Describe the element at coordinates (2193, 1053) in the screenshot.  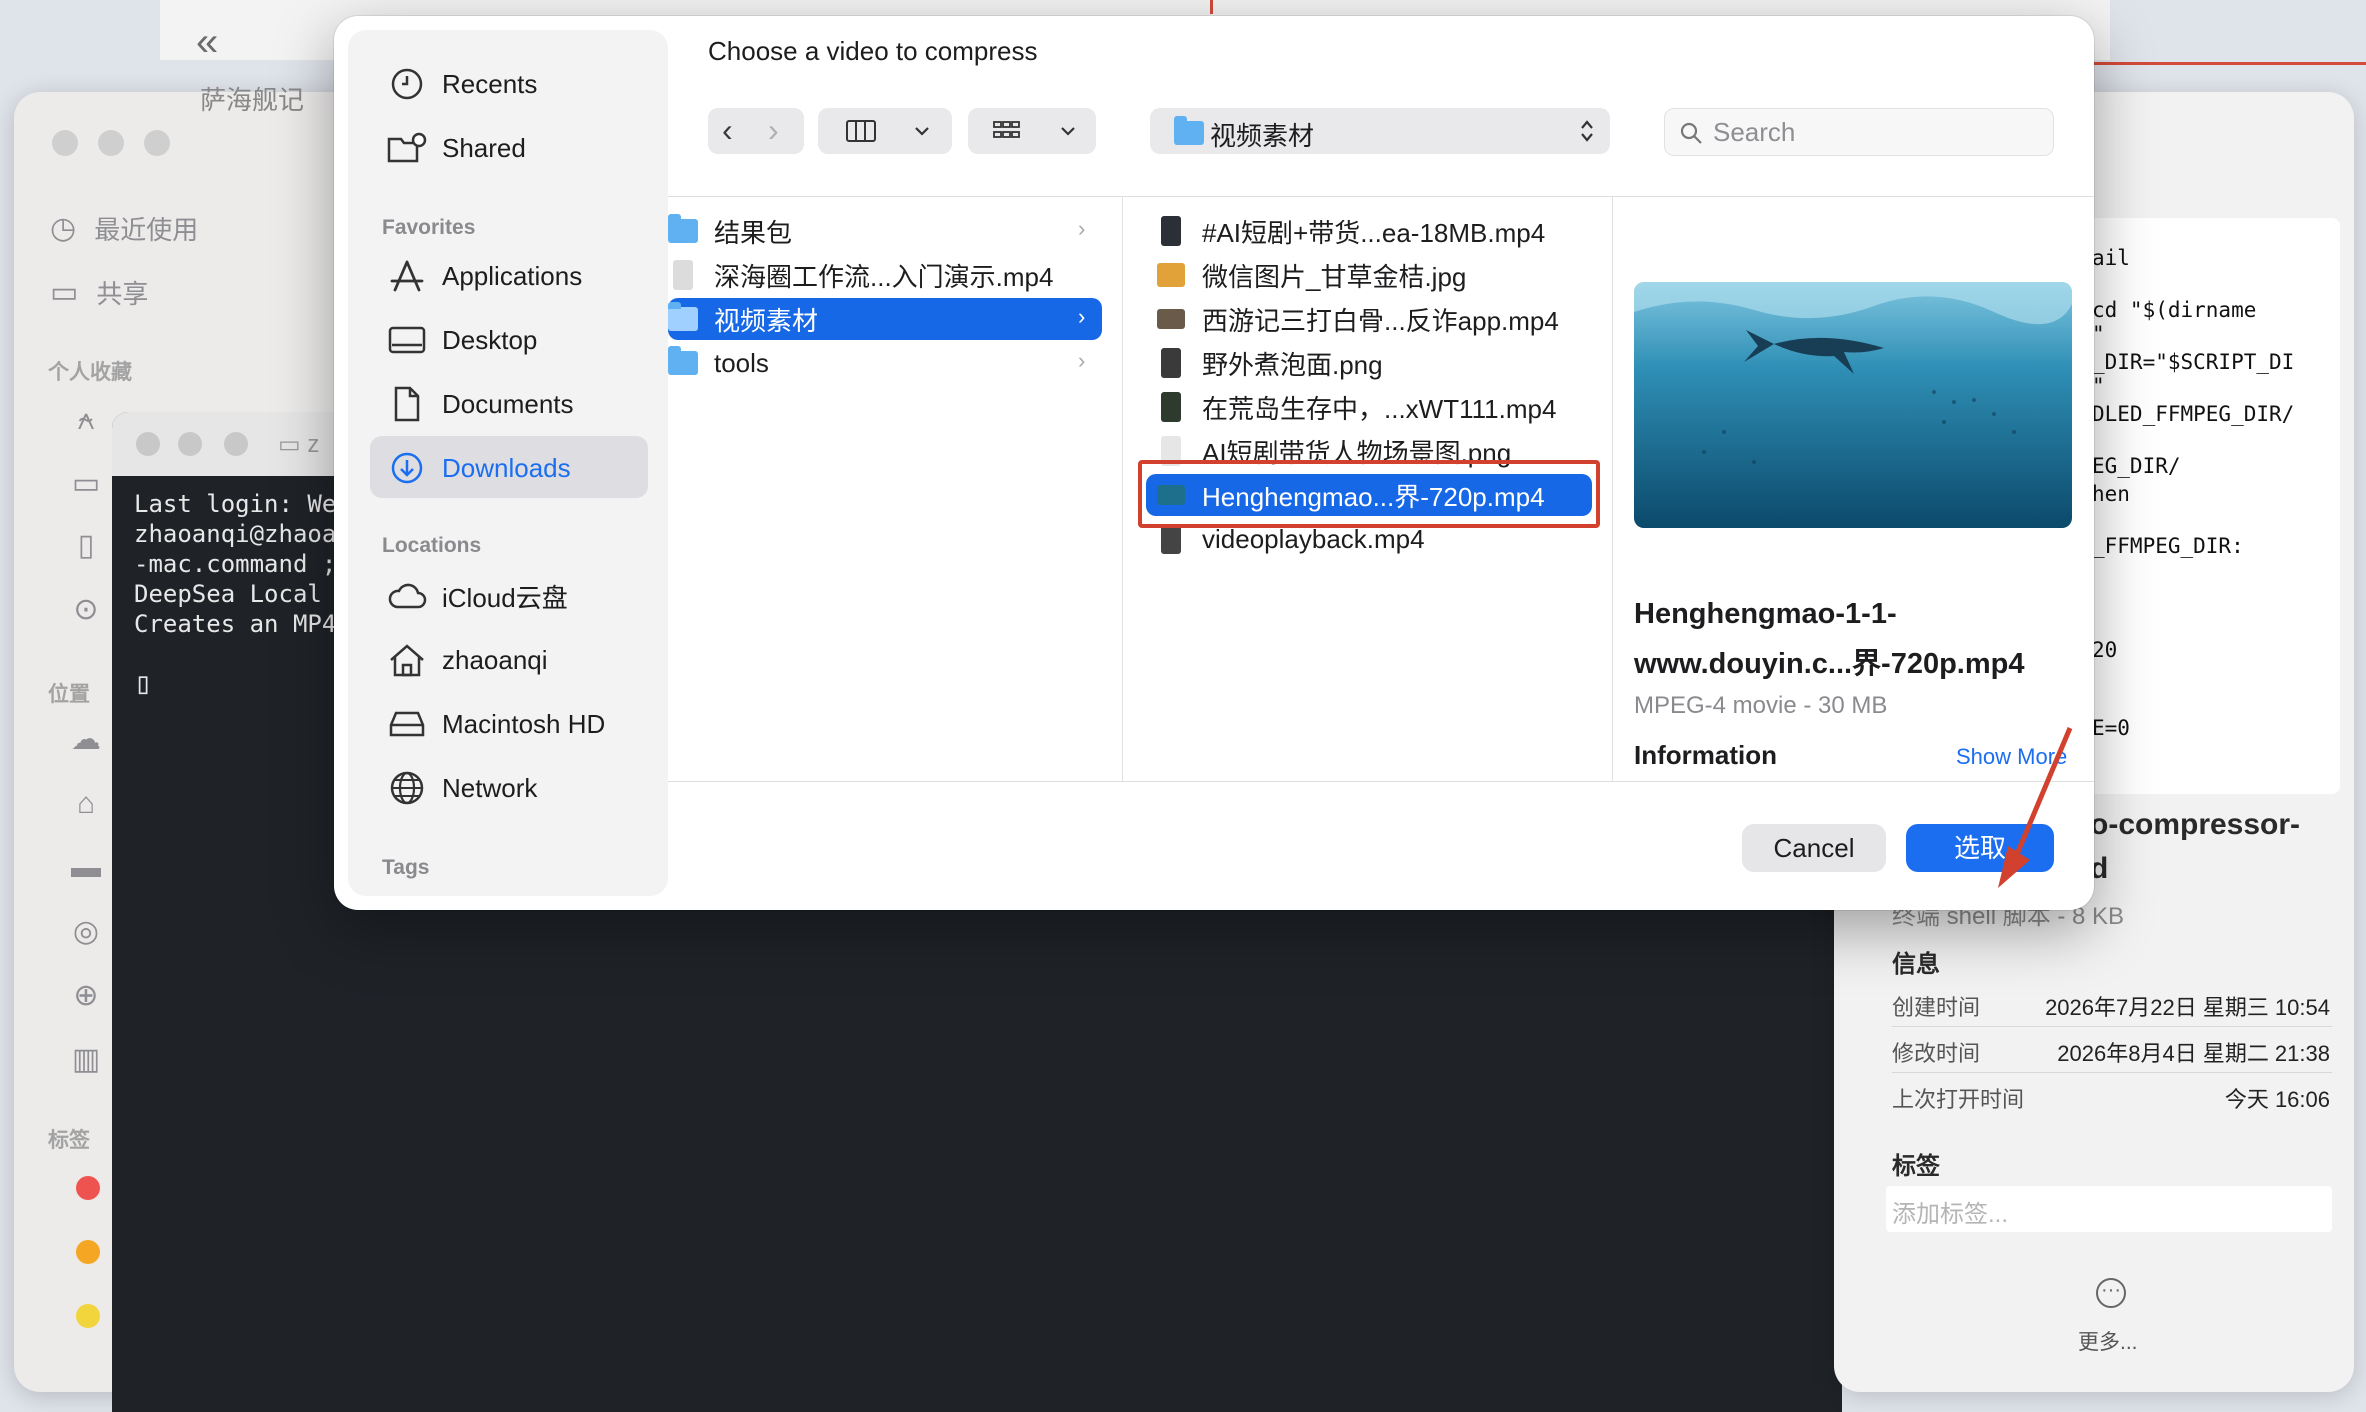
I see `modified-value: 2026年8月4日 星期二 21:38` at that location.